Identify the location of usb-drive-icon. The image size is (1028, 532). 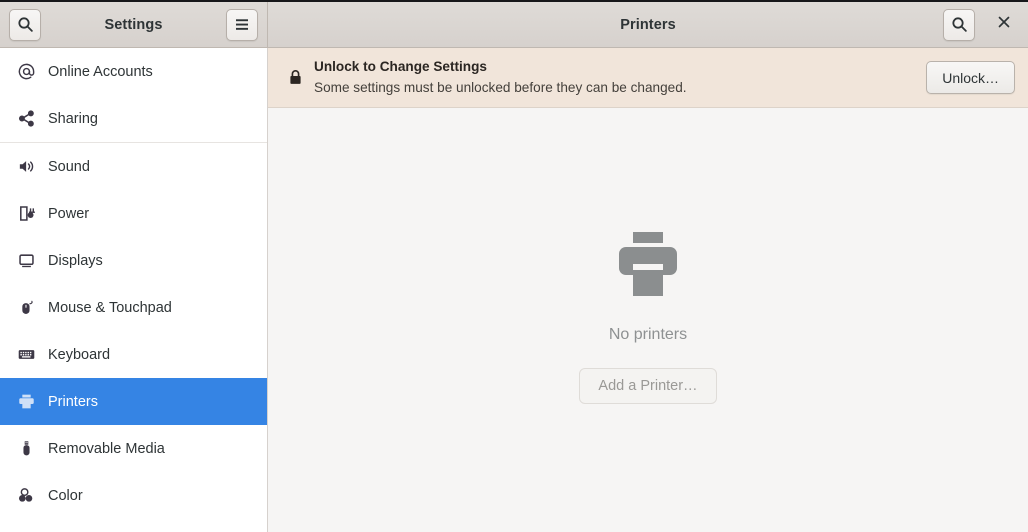
(26, 448).